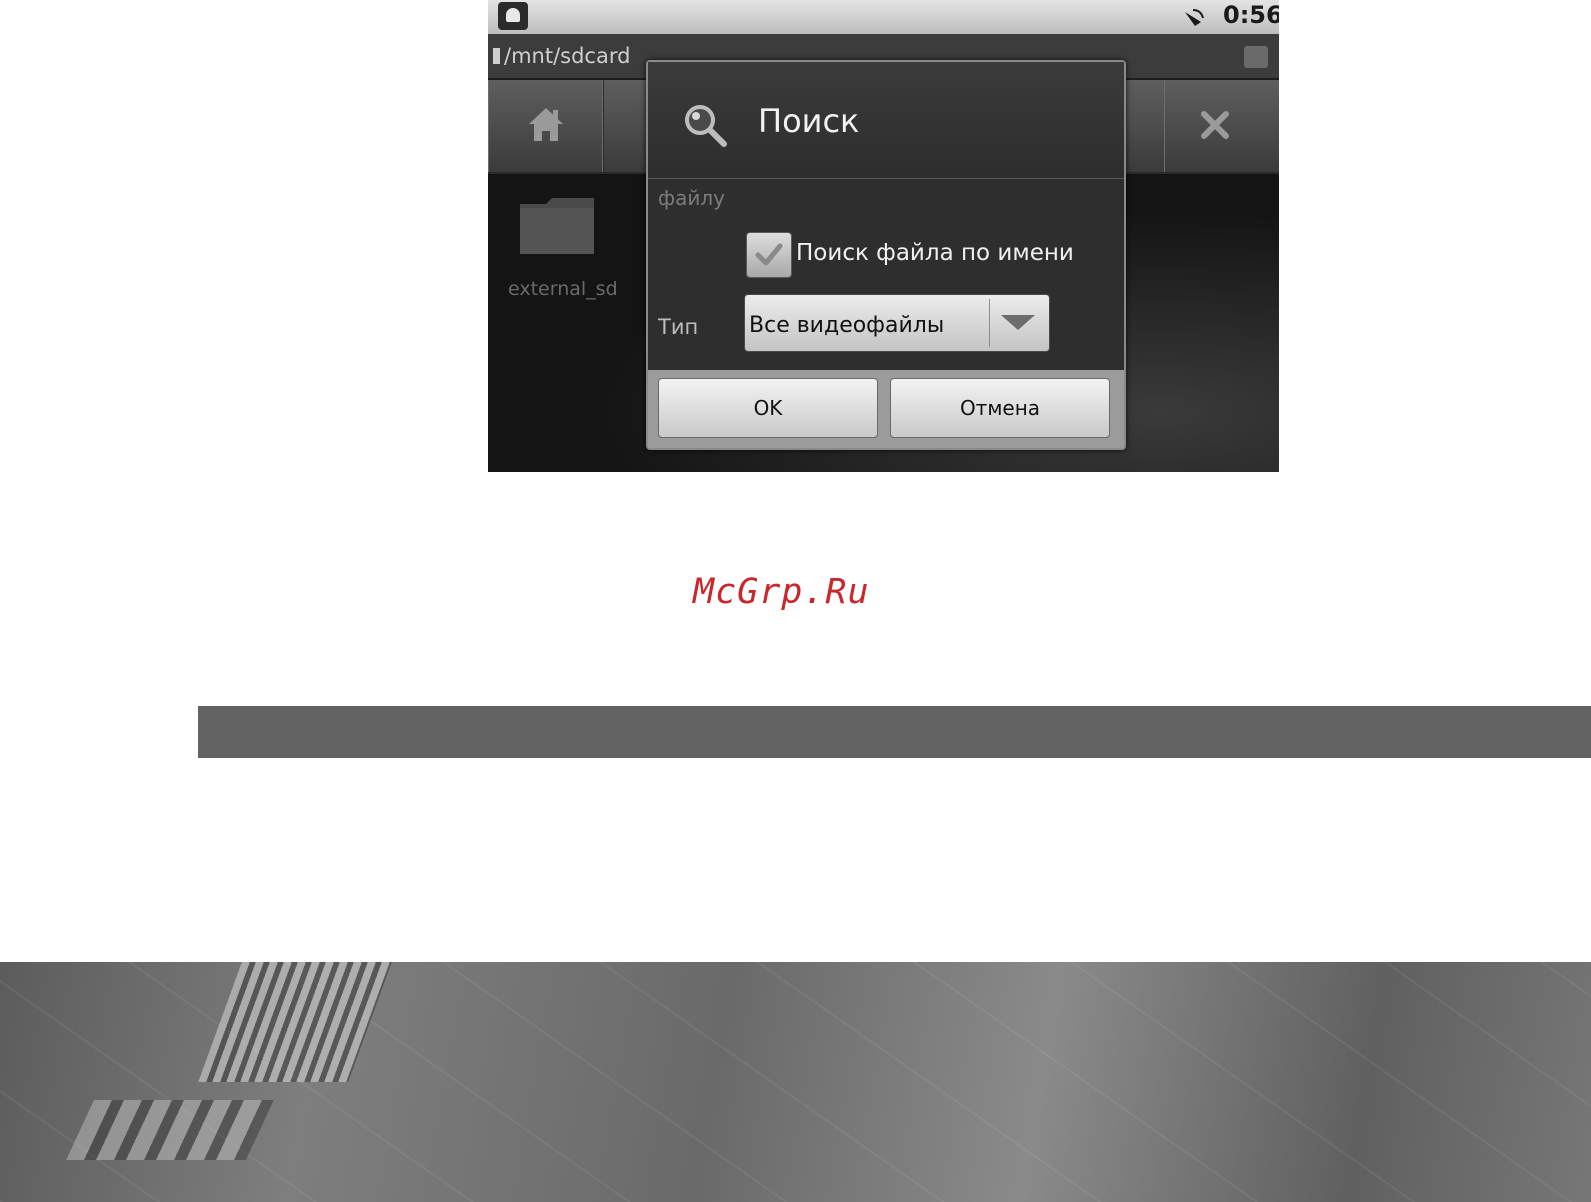 This screenshot has height=1202, width=1591. Describe the element at coordinates (1018, 322) in the screenshot. I see `chevron-down-icon` at that location.